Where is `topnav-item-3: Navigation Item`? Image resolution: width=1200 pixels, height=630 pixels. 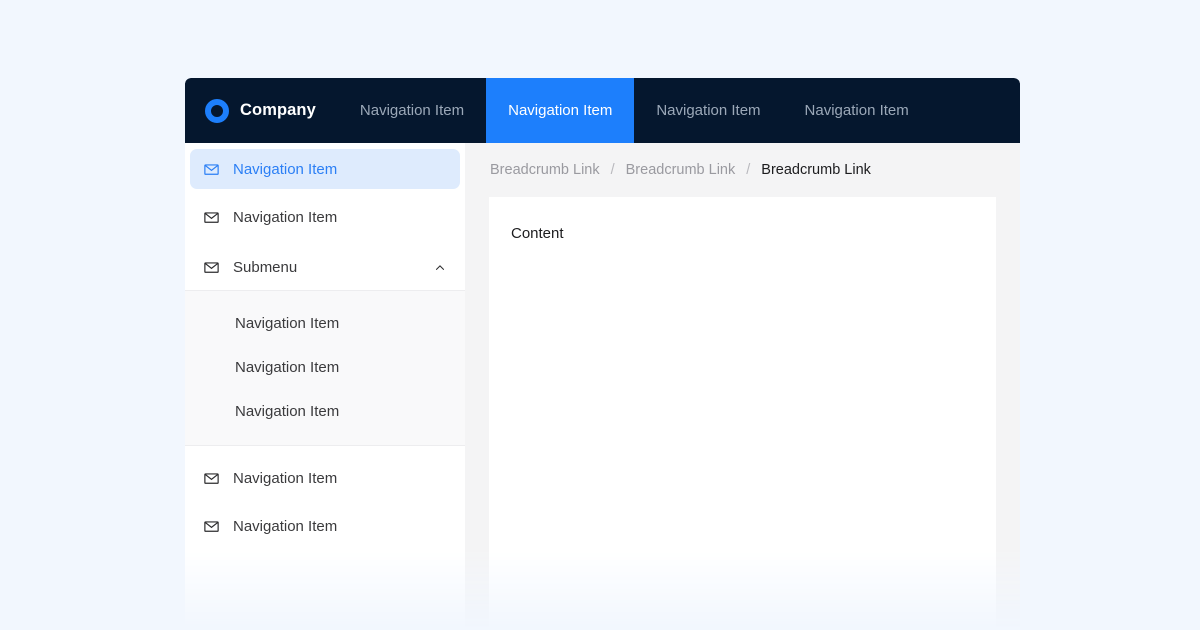 topnav-item-3: Navigation Item is located at coordinates (708, 110).